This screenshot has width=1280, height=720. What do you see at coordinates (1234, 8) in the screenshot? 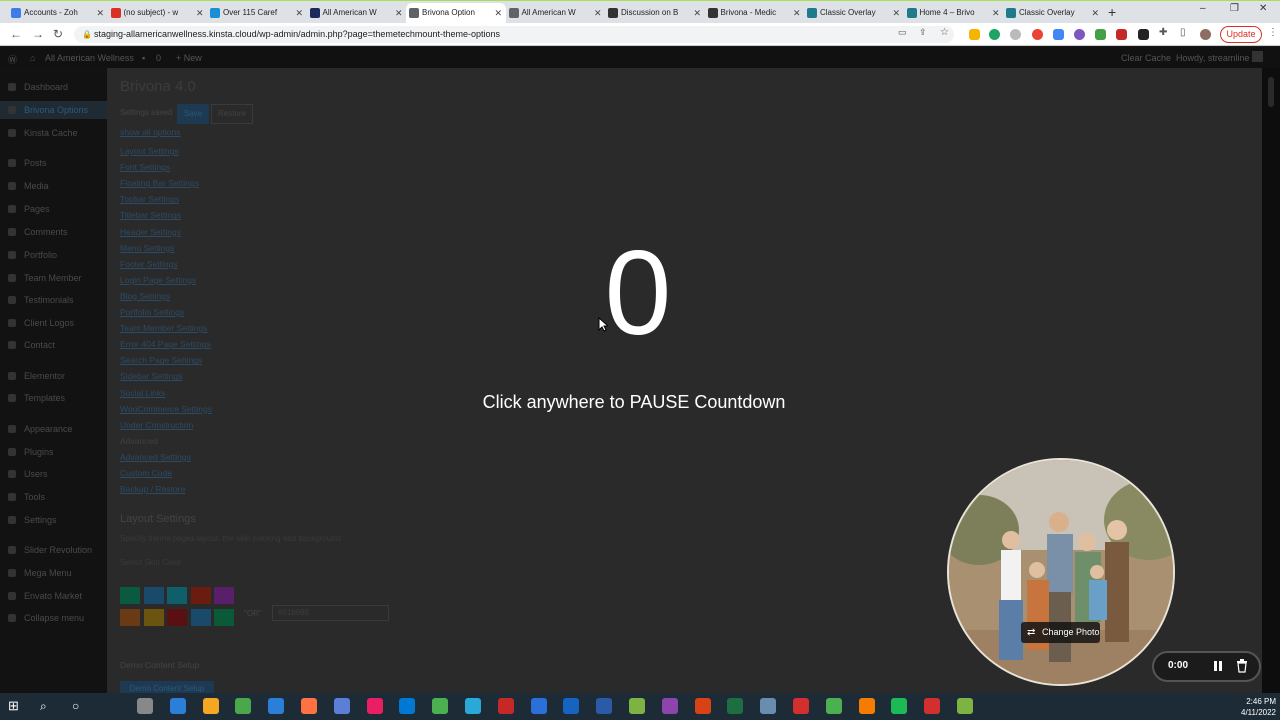
I see `maximize-icon: ❐` at bounding box center [1234, 8].